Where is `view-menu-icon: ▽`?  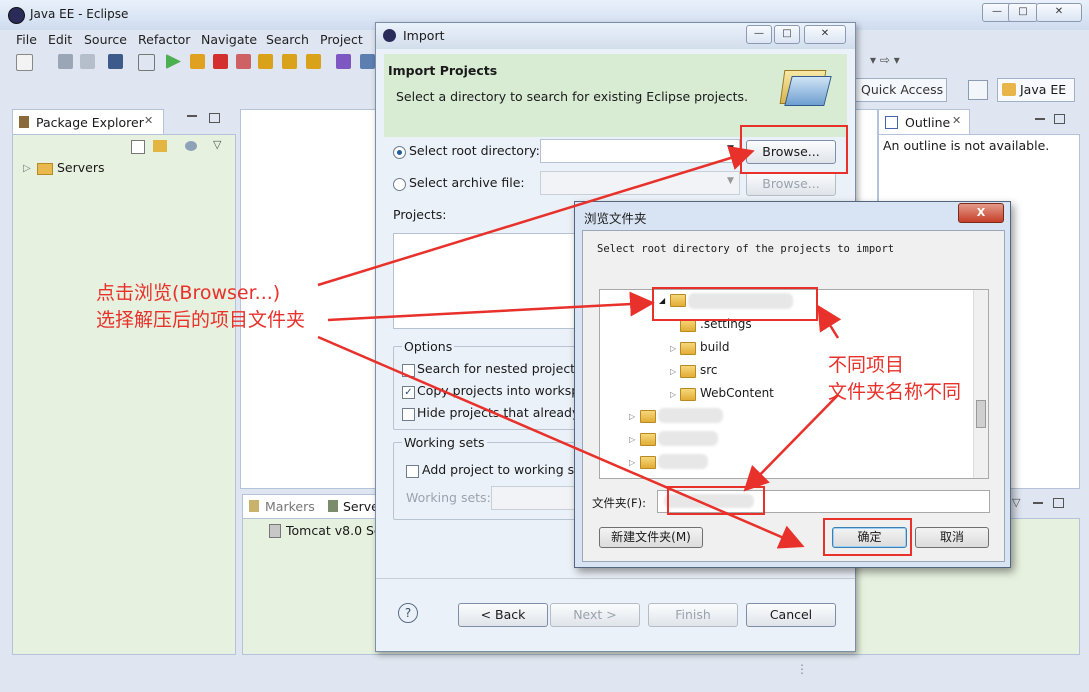
view-menu-icon: ▽ is located at coordinates (217, 144).